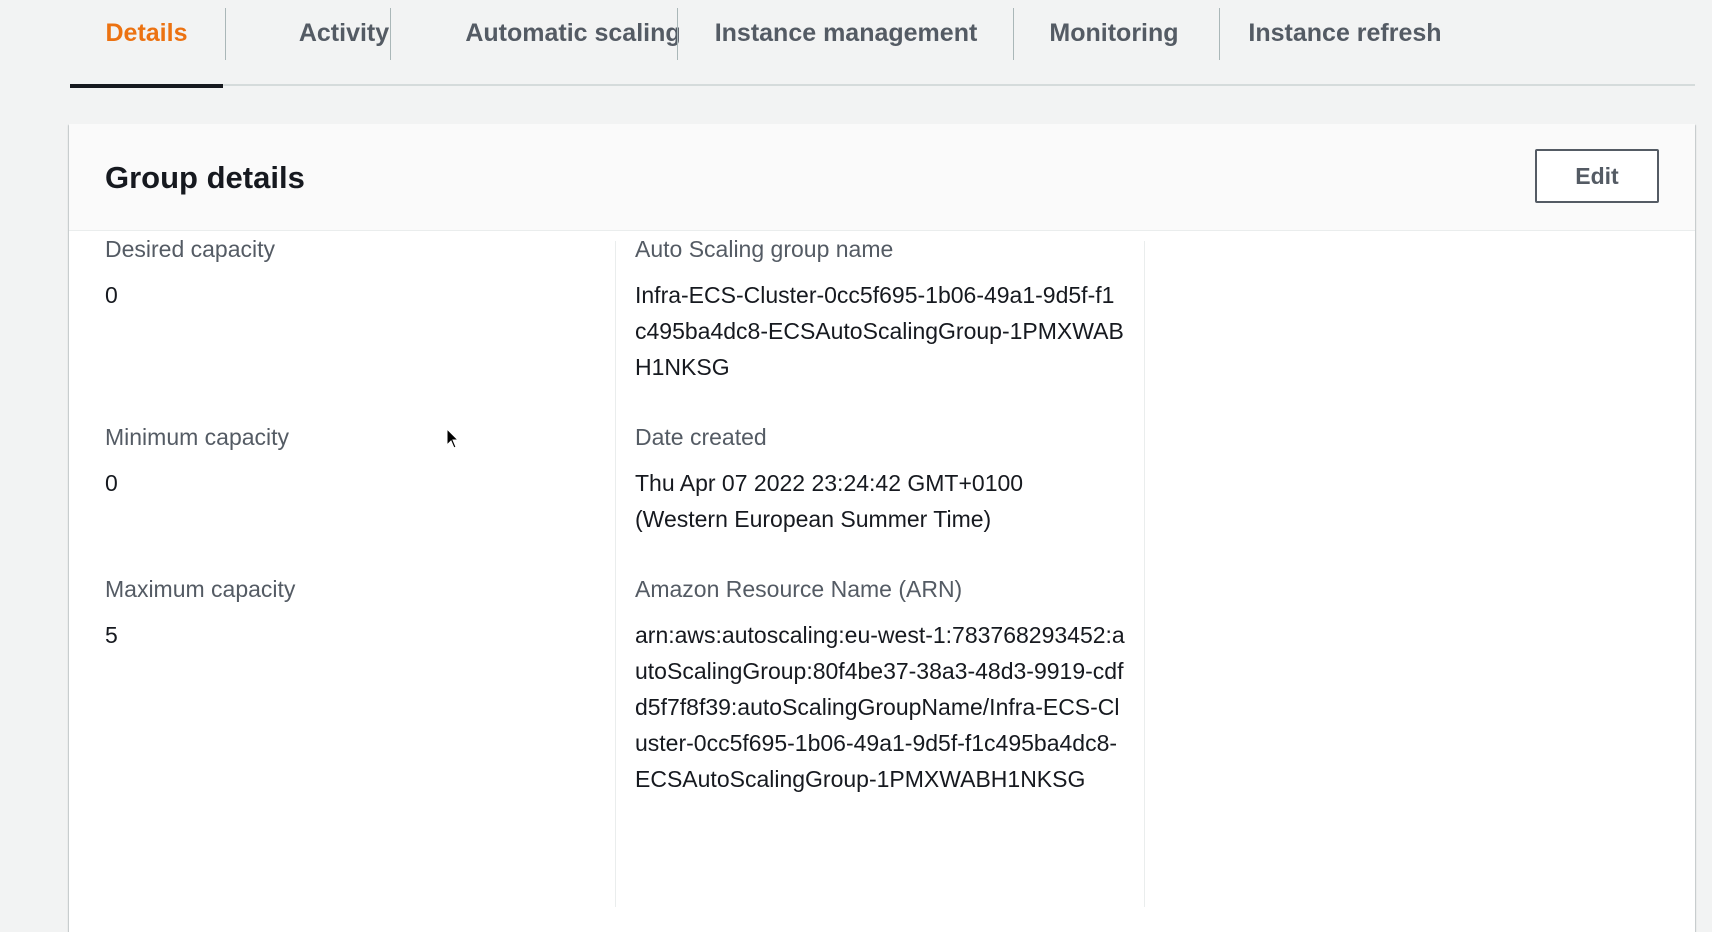 The height and width of the screenshot is (932, 1712). Describe the element at coordinates (111, 635) in the screenshot. I see `maximum-capacity-value: 5` at that location.